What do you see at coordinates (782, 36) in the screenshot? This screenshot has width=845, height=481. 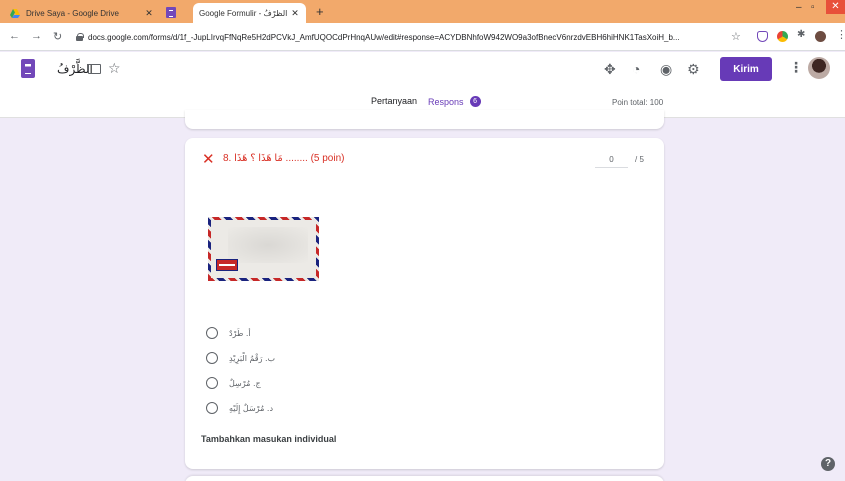 I see `extension-icon` at bounding box center [782, 36].